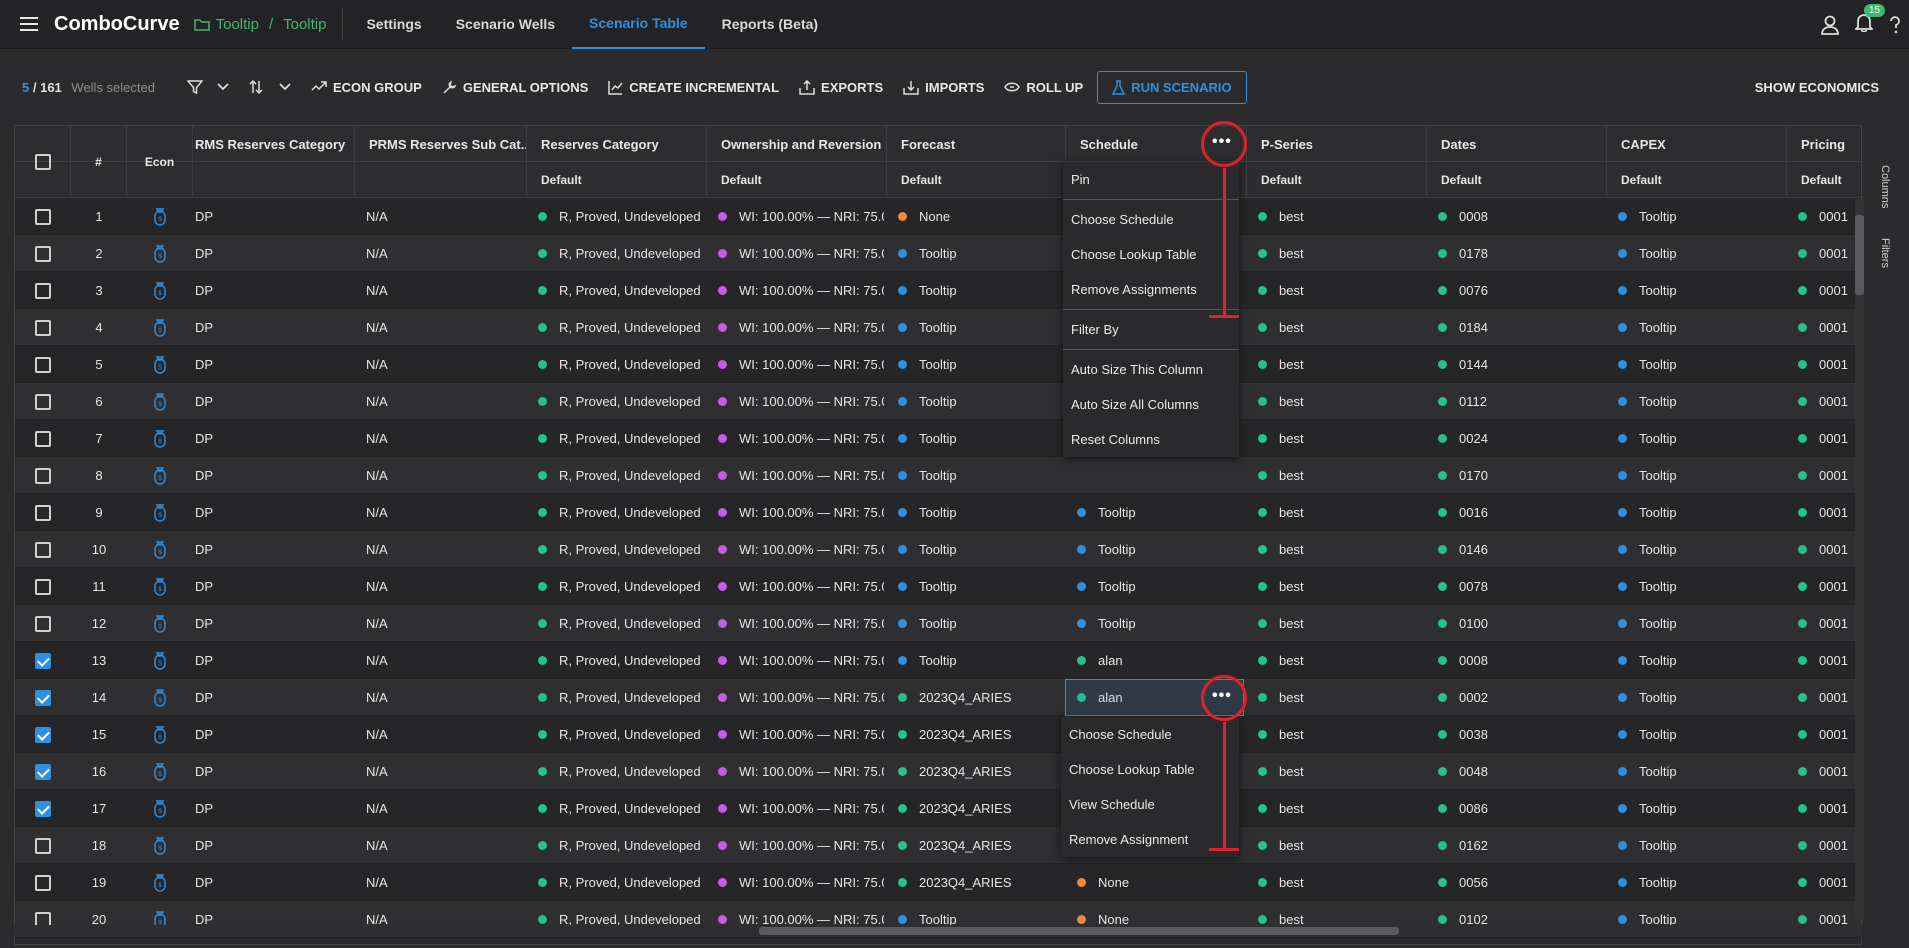 The image size is (1909, 948). Describe the element at coordinates (1160, 882) in the screenshot. I see `schedule-cell: None` at that location.